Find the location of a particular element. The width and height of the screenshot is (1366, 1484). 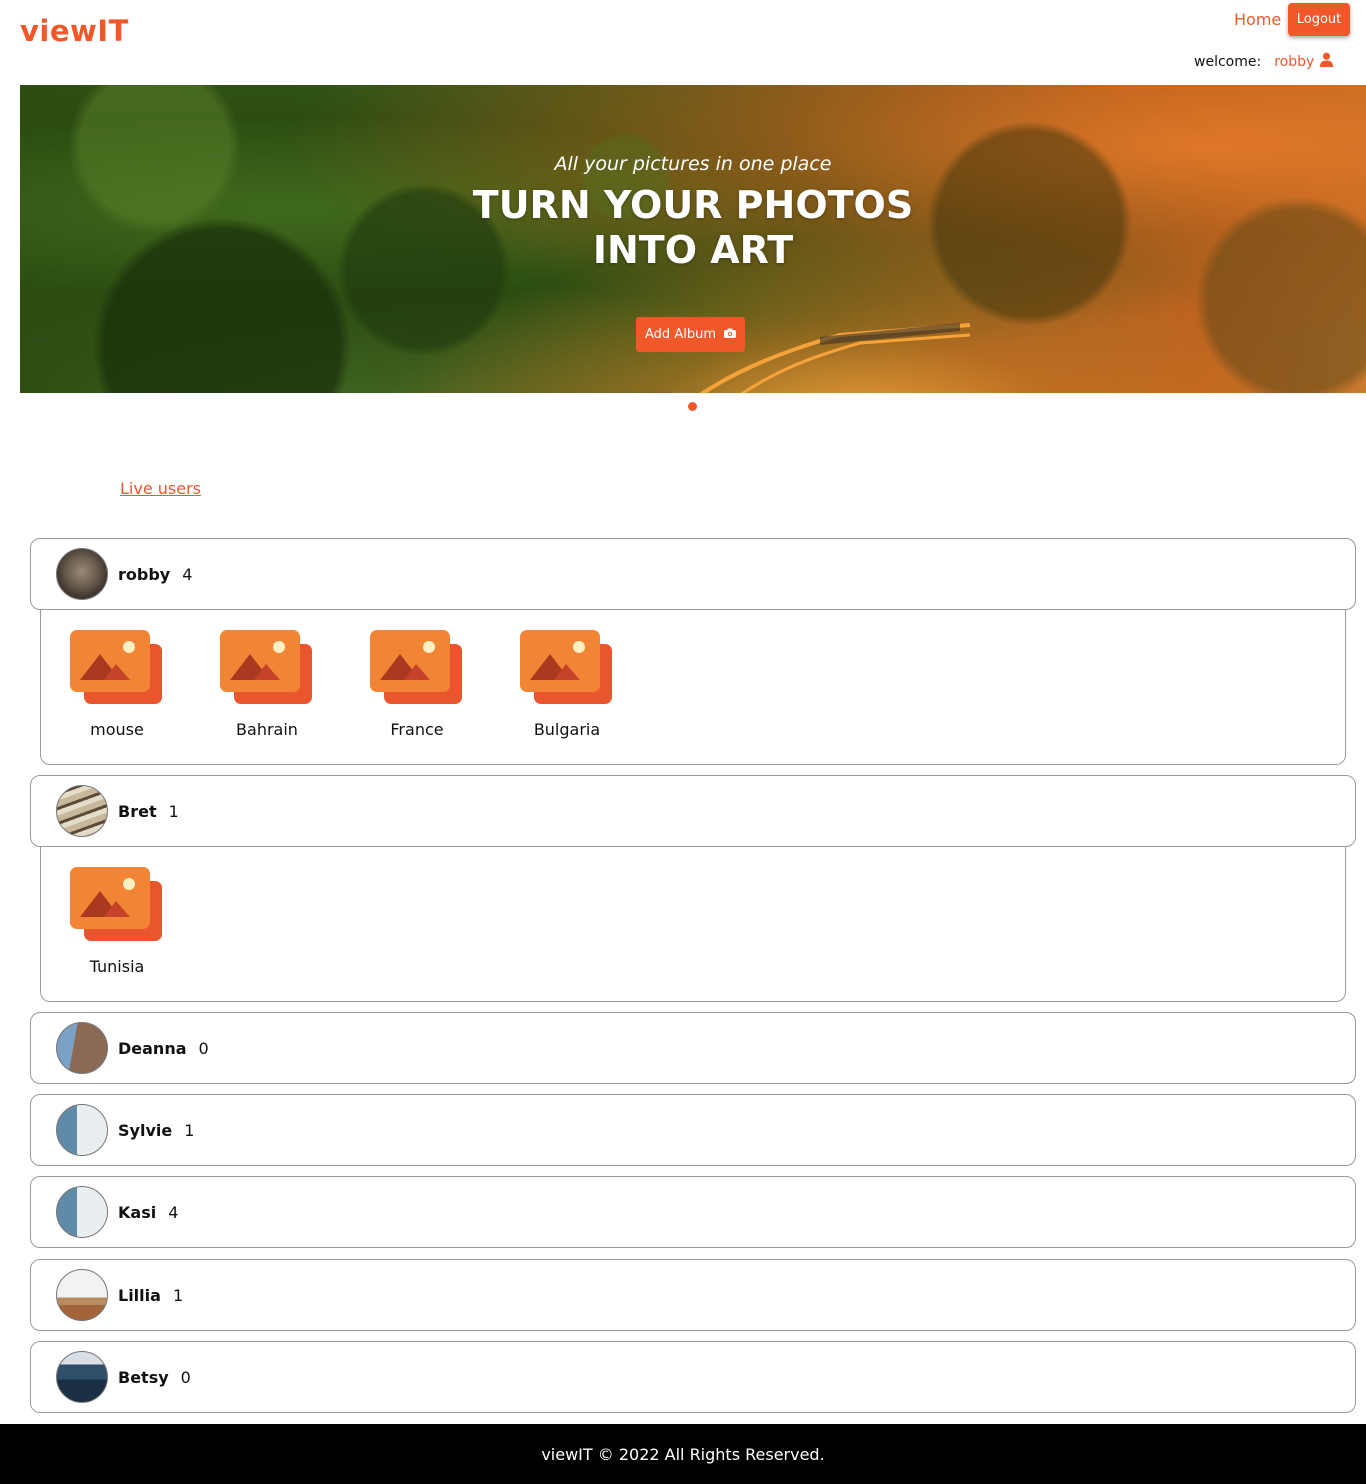

footer: viewIT © 2022 All Rights Reserved. is located at coordinates (683, 1454).